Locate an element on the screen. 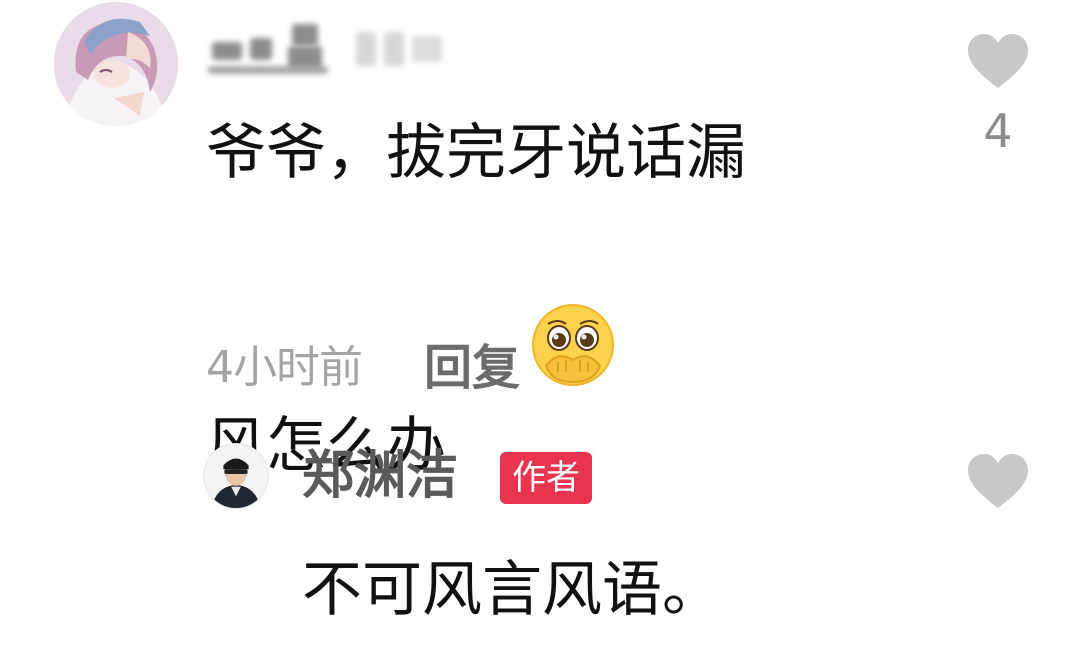 The height and width of the screenshot is (657, 1080). like-count: 4 is located at coordinates (998, 131).